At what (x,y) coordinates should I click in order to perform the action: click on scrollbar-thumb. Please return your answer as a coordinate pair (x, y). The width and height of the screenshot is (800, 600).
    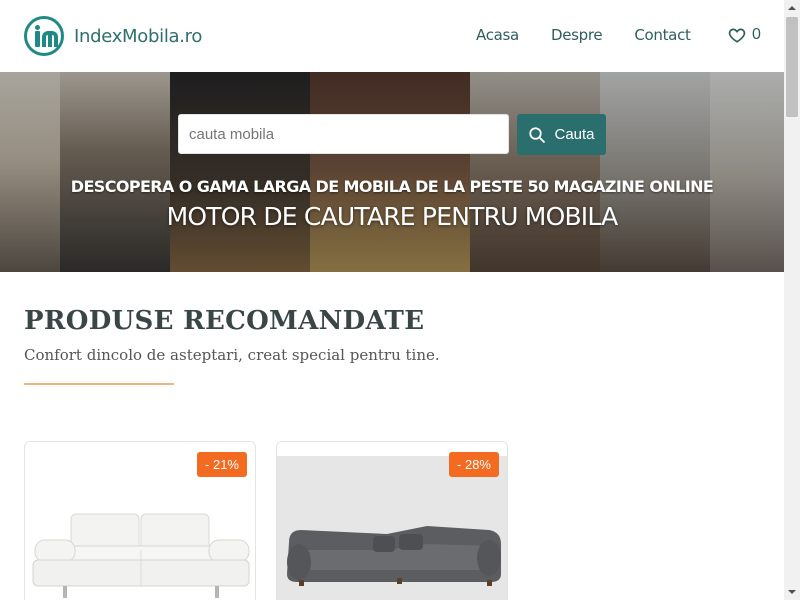
    Looking at the image, I should click on (792, 67).